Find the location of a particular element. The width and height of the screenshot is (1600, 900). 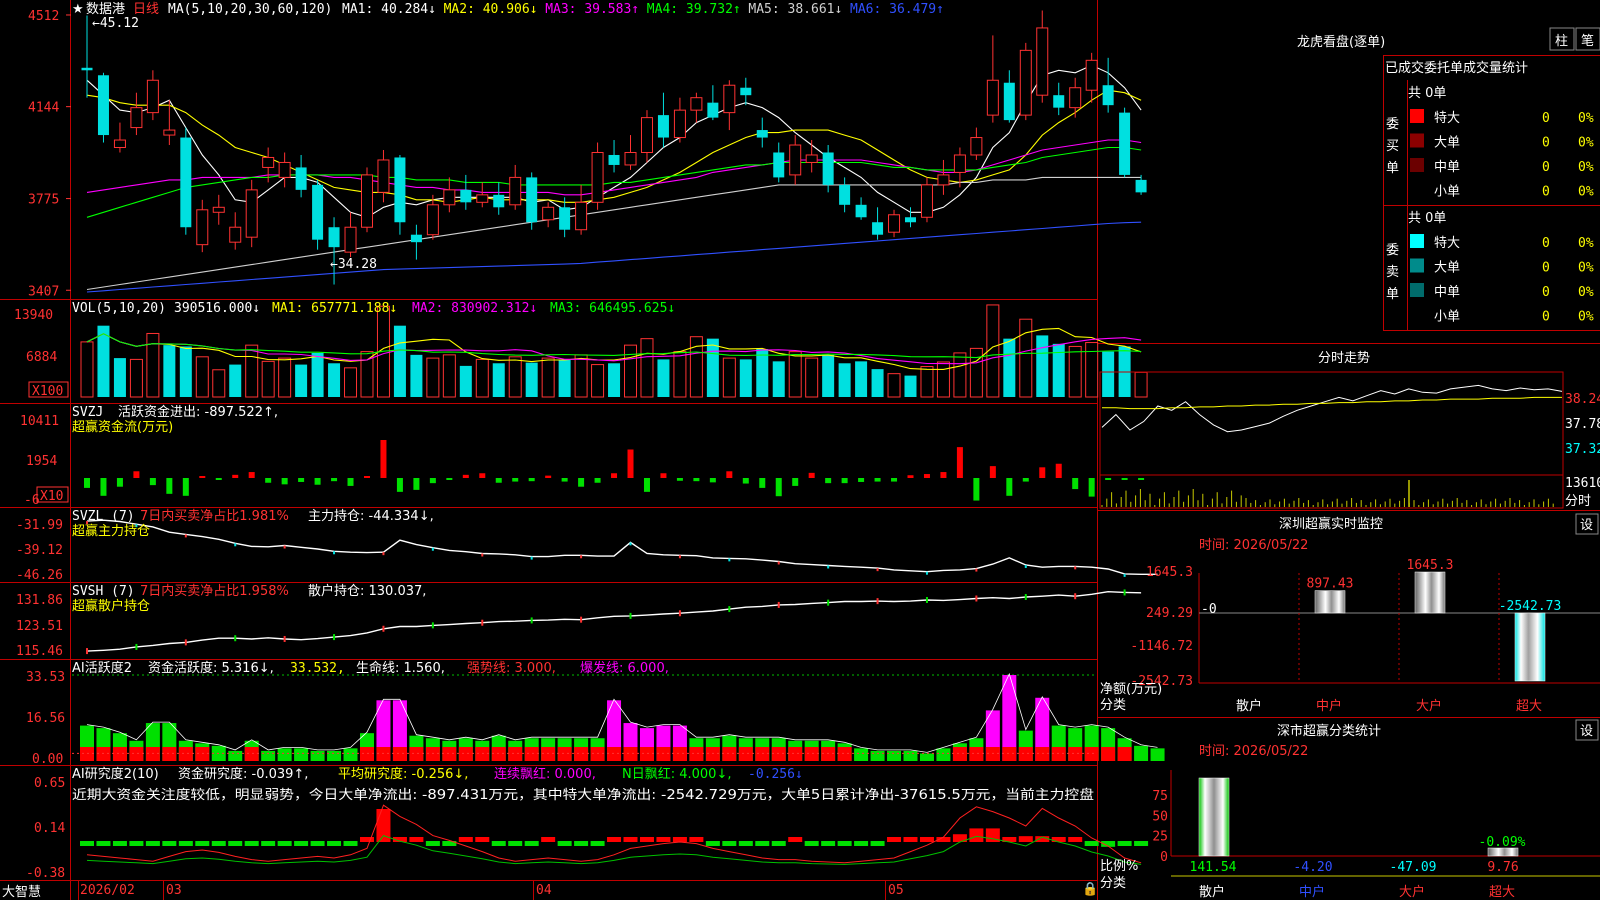

zl-ratio: 7日内买卖净占比1.981% is located at coordinates (214, 516).